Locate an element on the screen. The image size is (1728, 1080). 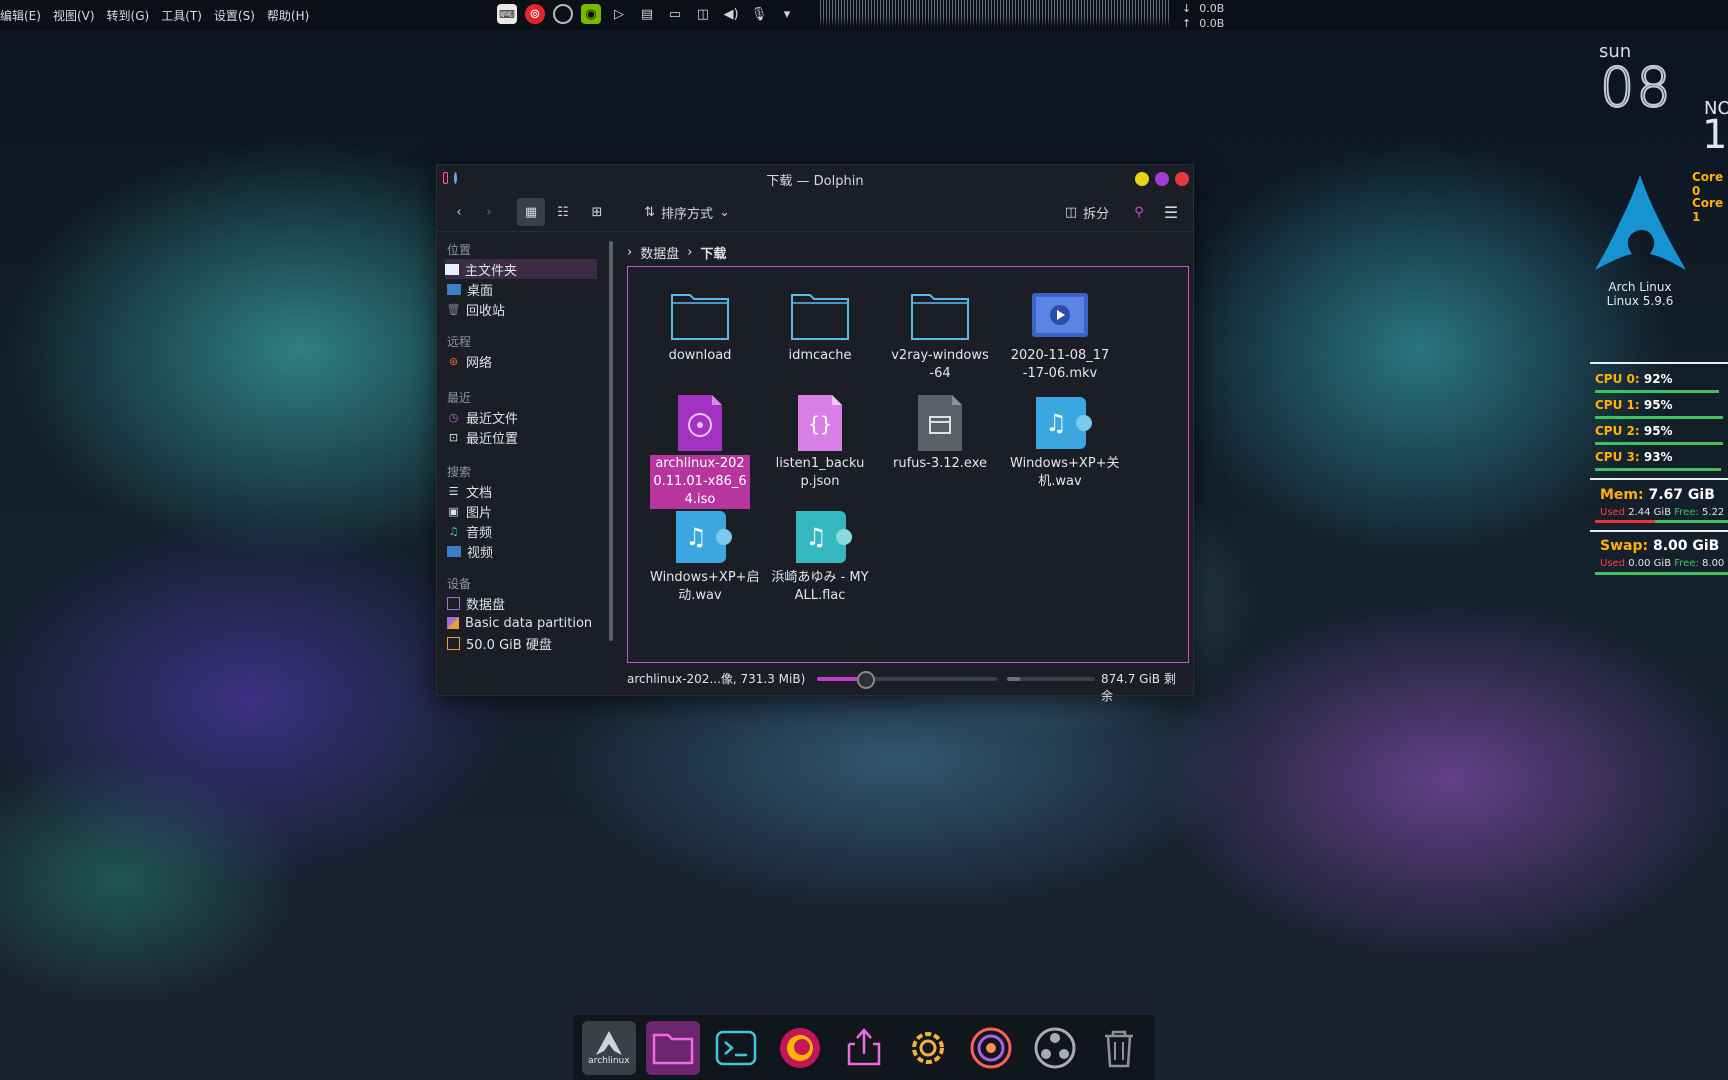
audio-visualizer is located at coordinates (995, 14).